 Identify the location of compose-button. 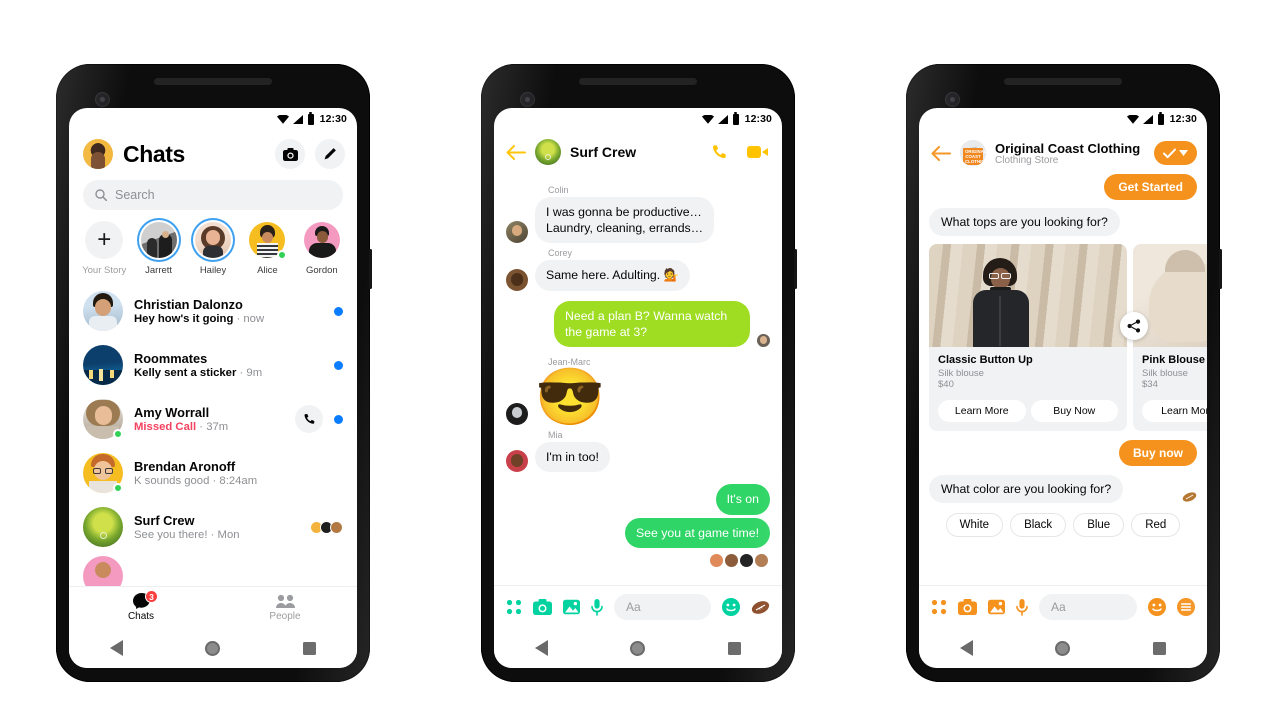
(330, 154).